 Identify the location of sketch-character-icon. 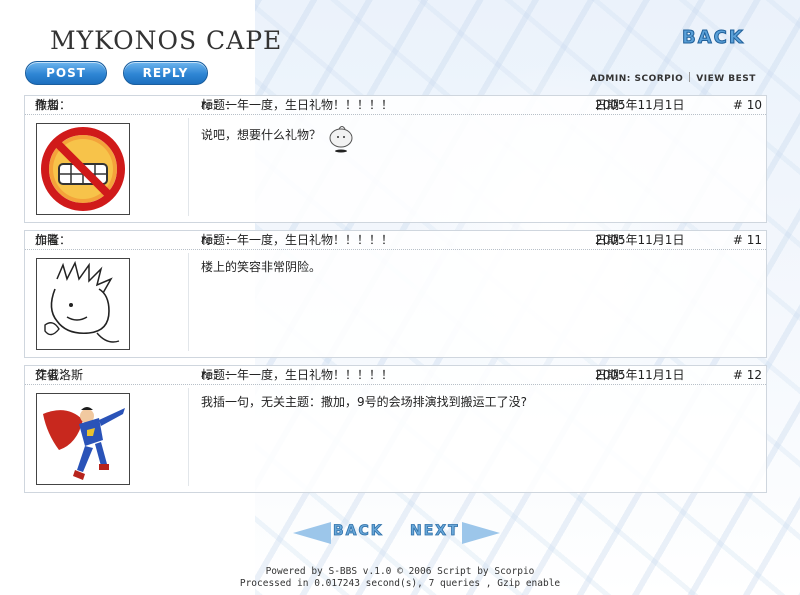
(83, 304).